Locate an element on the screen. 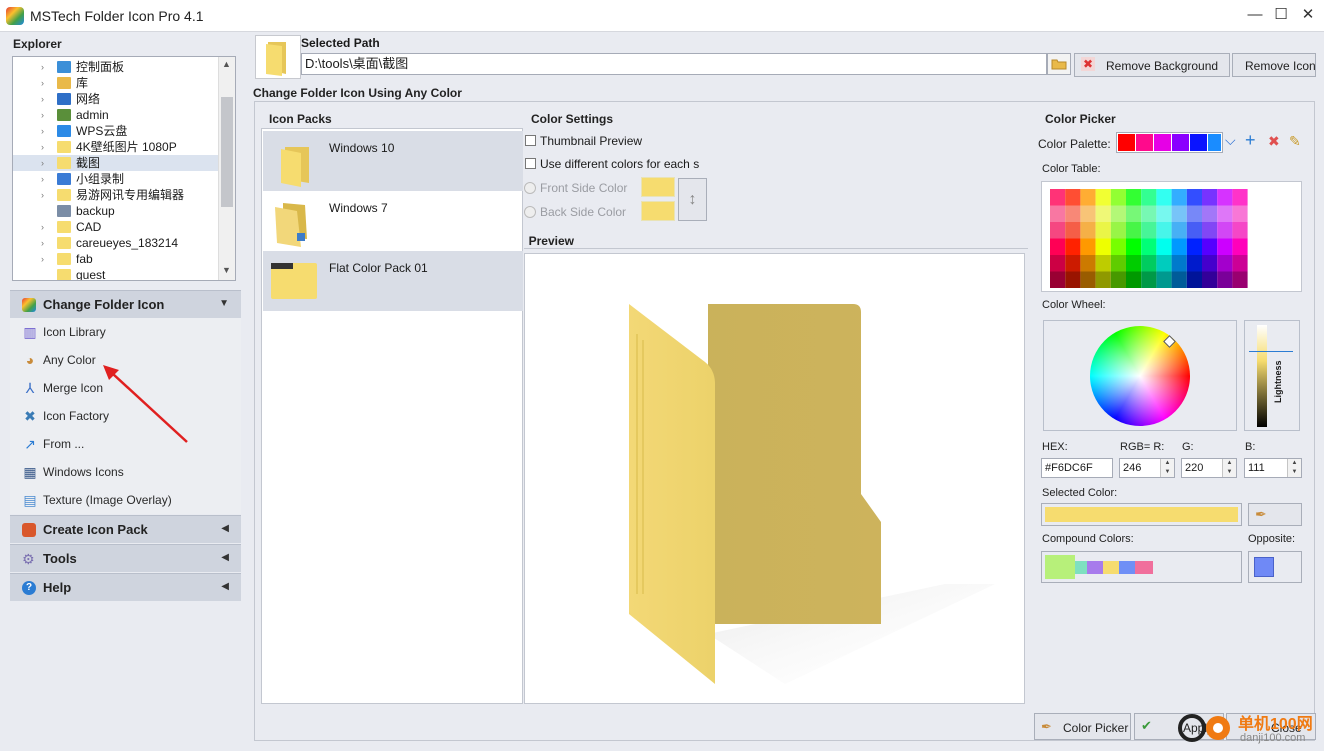  browse-button is located at coordinates (1059, 64).